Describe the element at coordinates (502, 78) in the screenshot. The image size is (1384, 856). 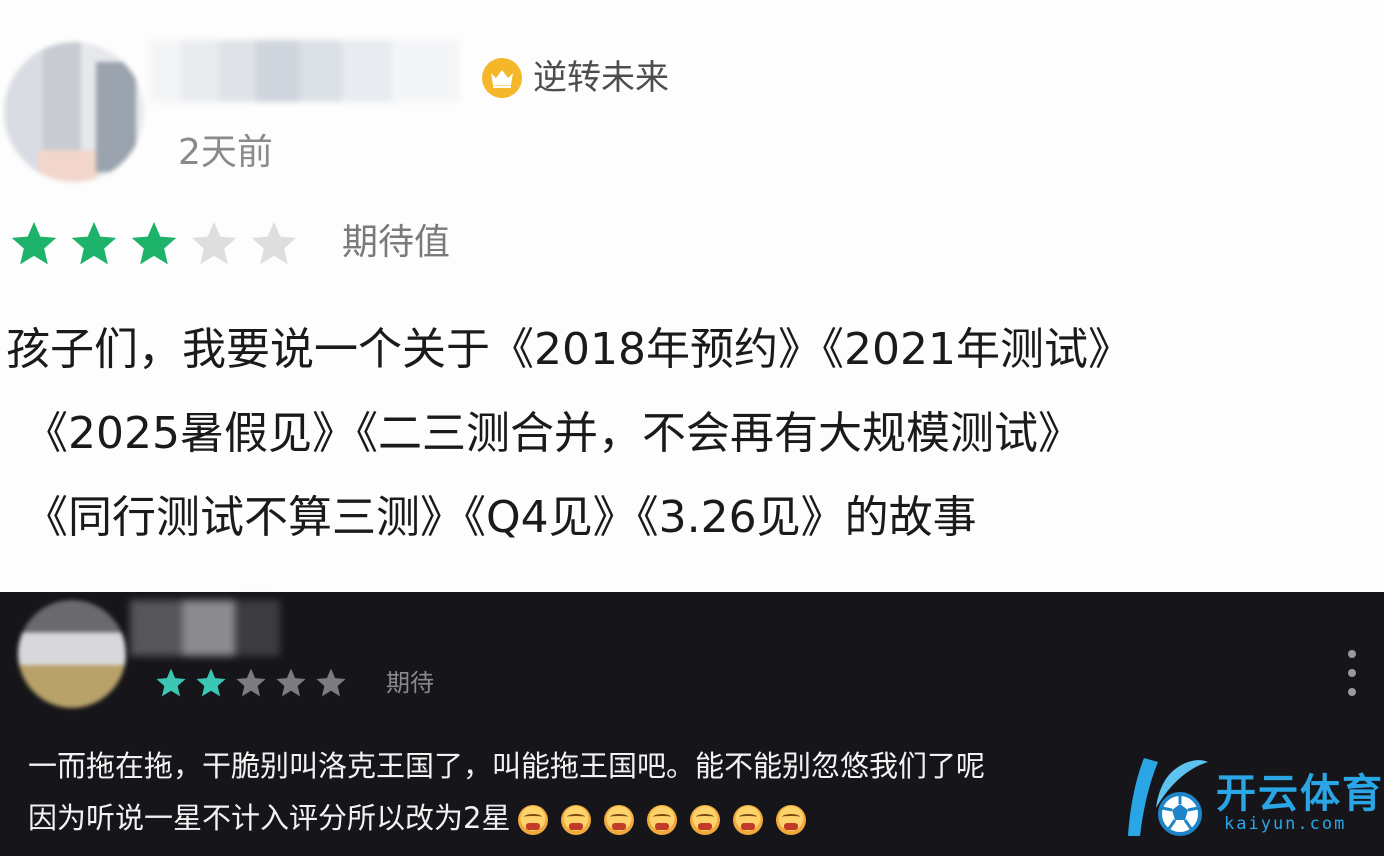
I see `crown-icon` at that location.